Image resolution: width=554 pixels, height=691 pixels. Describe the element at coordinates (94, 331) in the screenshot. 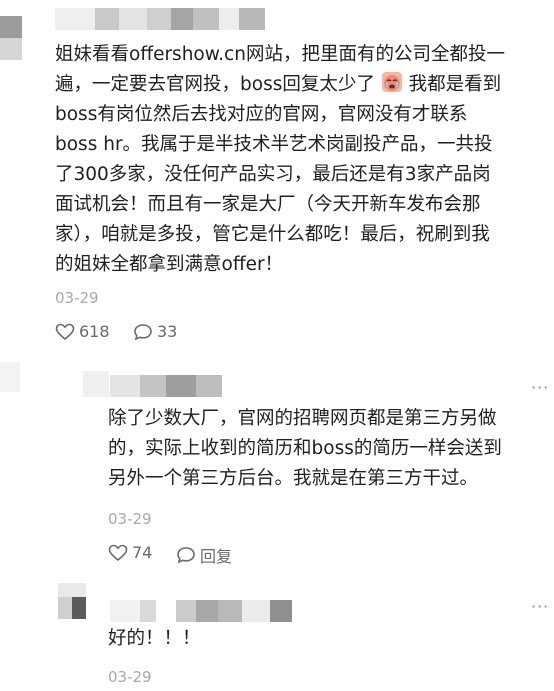

I see `like-count: 618` at that location.